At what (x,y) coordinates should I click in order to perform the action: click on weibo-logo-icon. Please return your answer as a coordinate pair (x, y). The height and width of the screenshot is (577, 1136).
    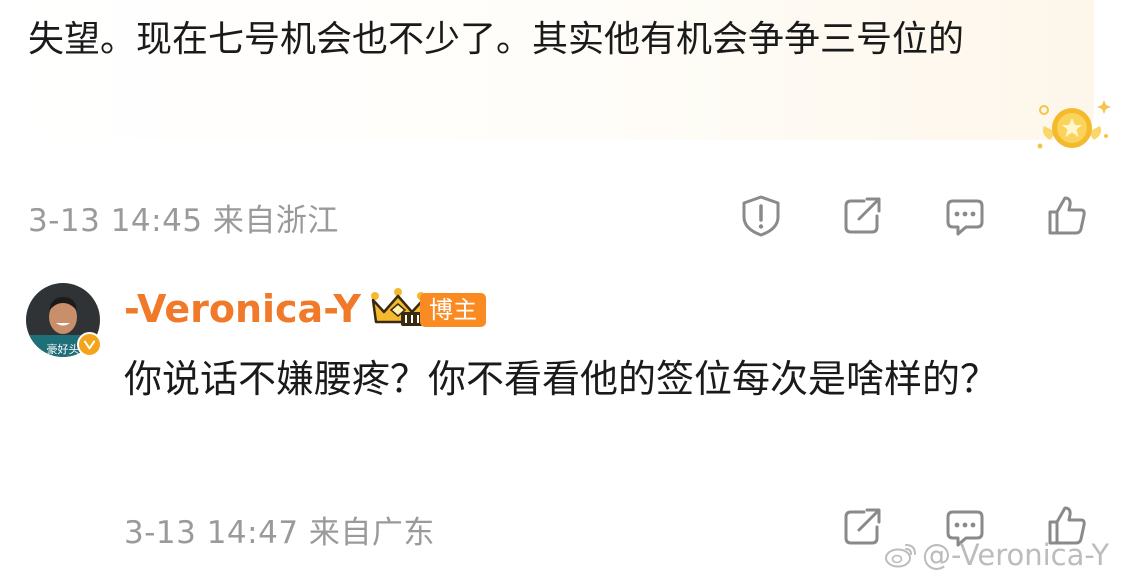
    Looking at the image, I should click on (900, 556).